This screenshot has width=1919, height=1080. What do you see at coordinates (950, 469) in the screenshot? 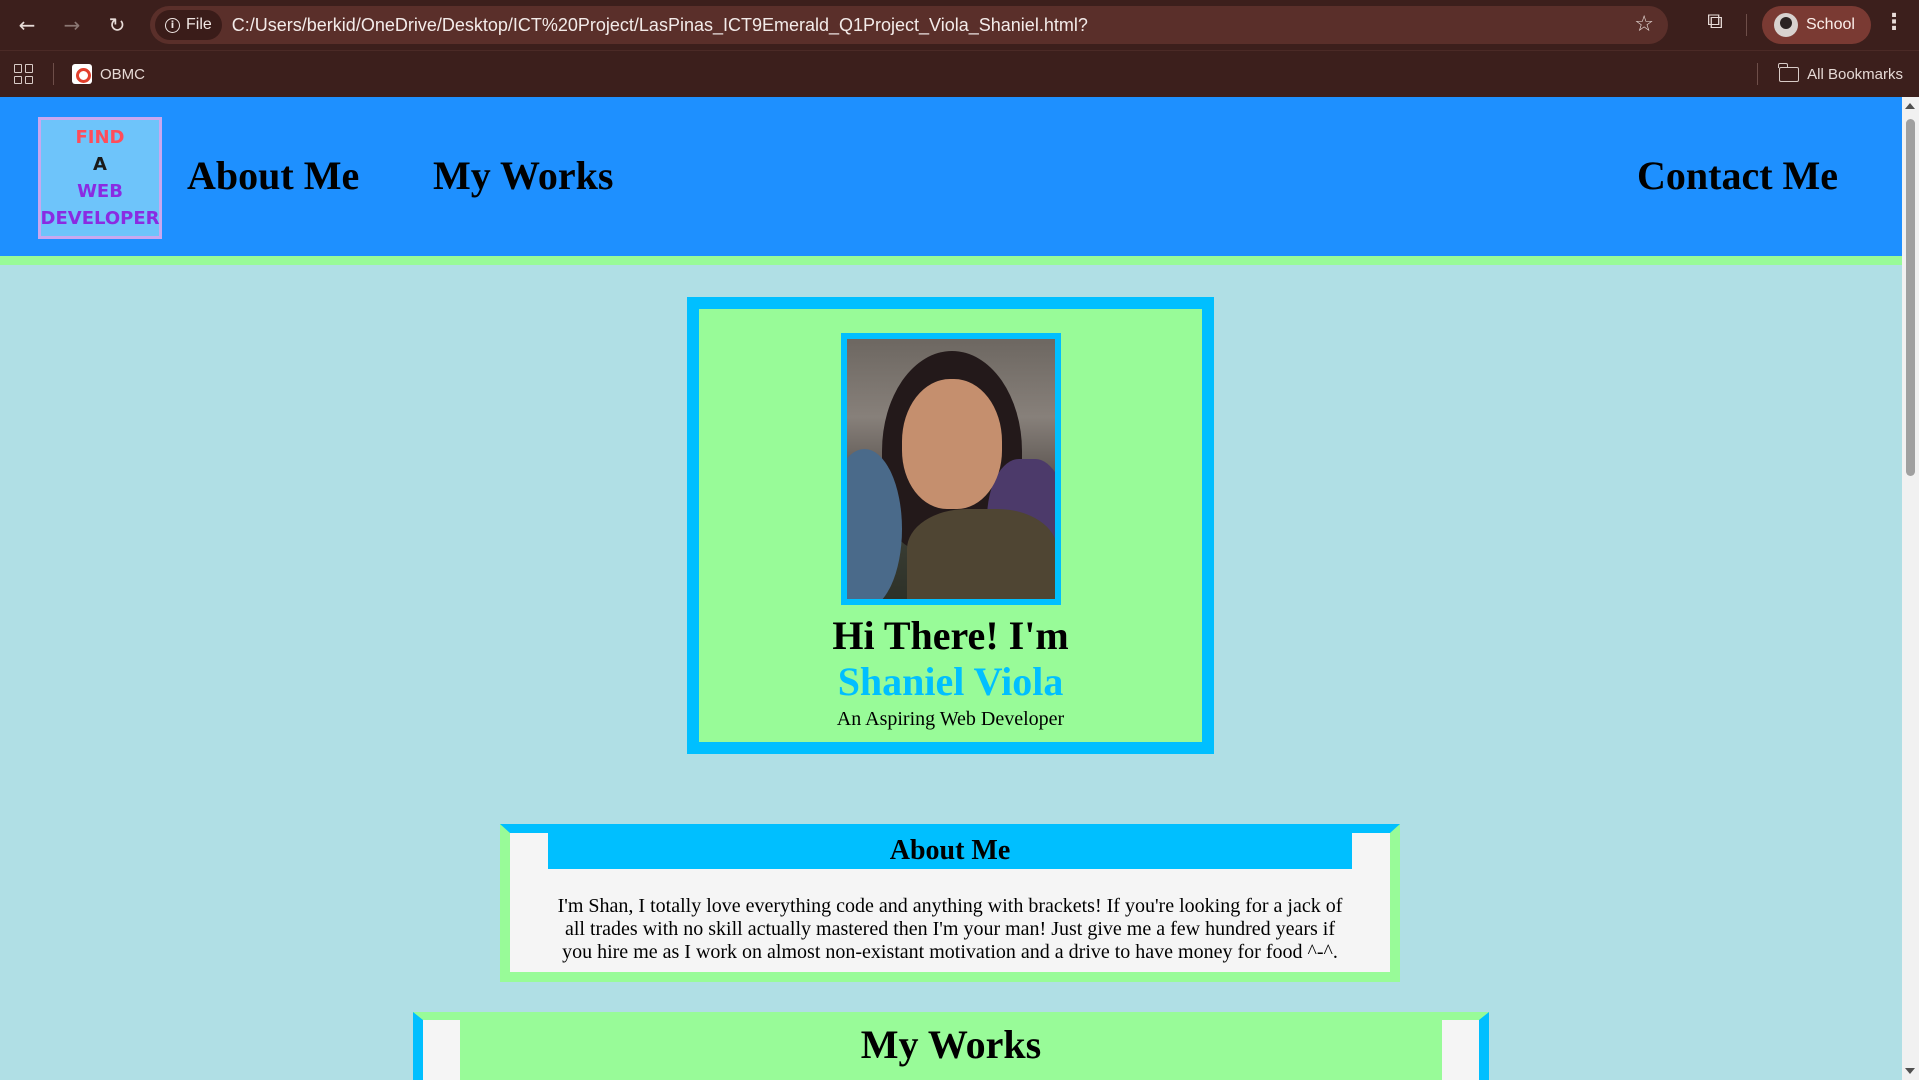
I see `profile-photo` at bounding box center [950, 469].